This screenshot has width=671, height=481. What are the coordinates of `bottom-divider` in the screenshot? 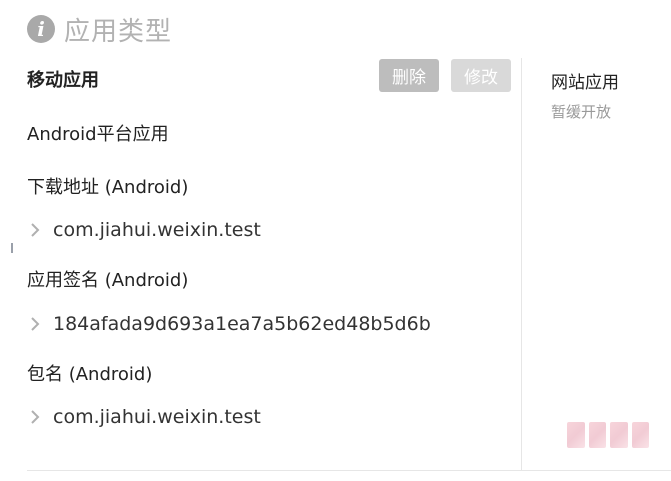 It's located at (349, 470).